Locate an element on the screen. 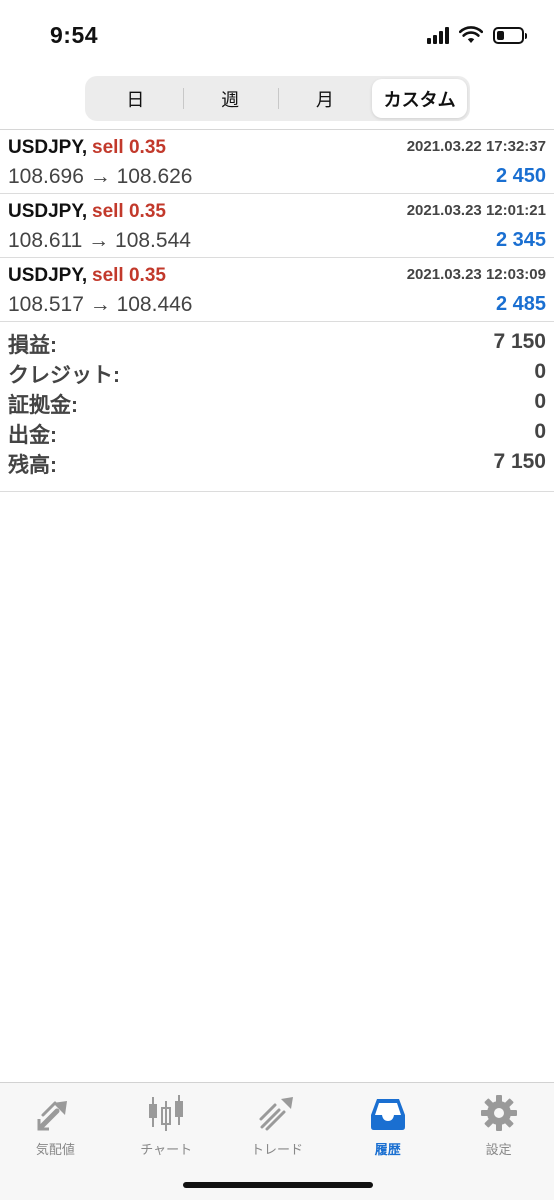 The width and height of the screenshot is (554, 1200). battery-level is located at coordinates (500, 35).